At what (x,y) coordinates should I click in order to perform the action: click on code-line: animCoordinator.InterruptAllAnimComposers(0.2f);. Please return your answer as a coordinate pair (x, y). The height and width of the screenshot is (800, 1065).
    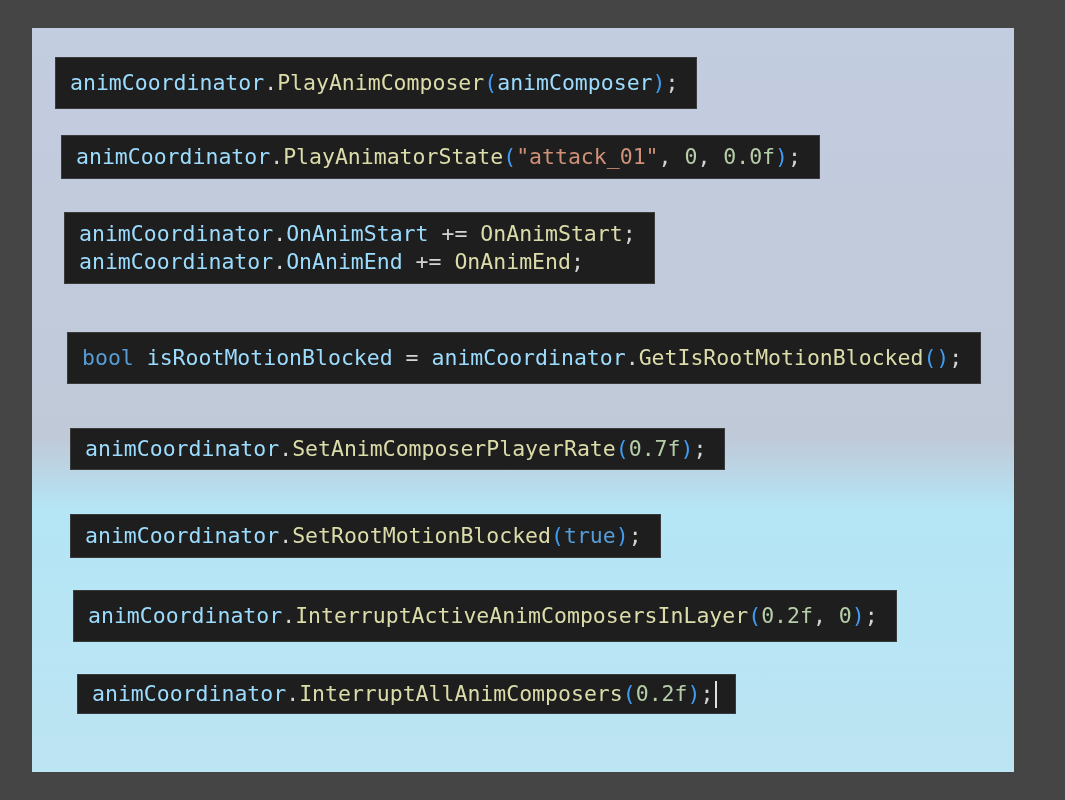
    Looking at the image, I should click on (403, 694).